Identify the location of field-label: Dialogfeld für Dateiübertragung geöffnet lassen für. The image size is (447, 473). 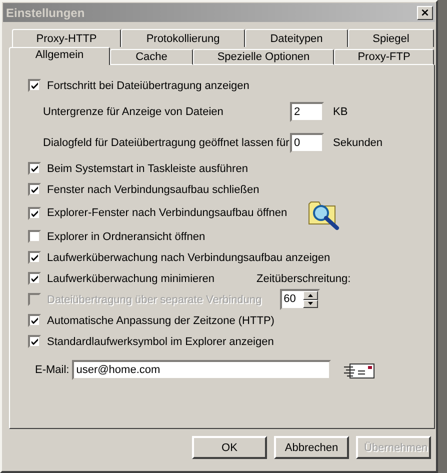
(166, 142).